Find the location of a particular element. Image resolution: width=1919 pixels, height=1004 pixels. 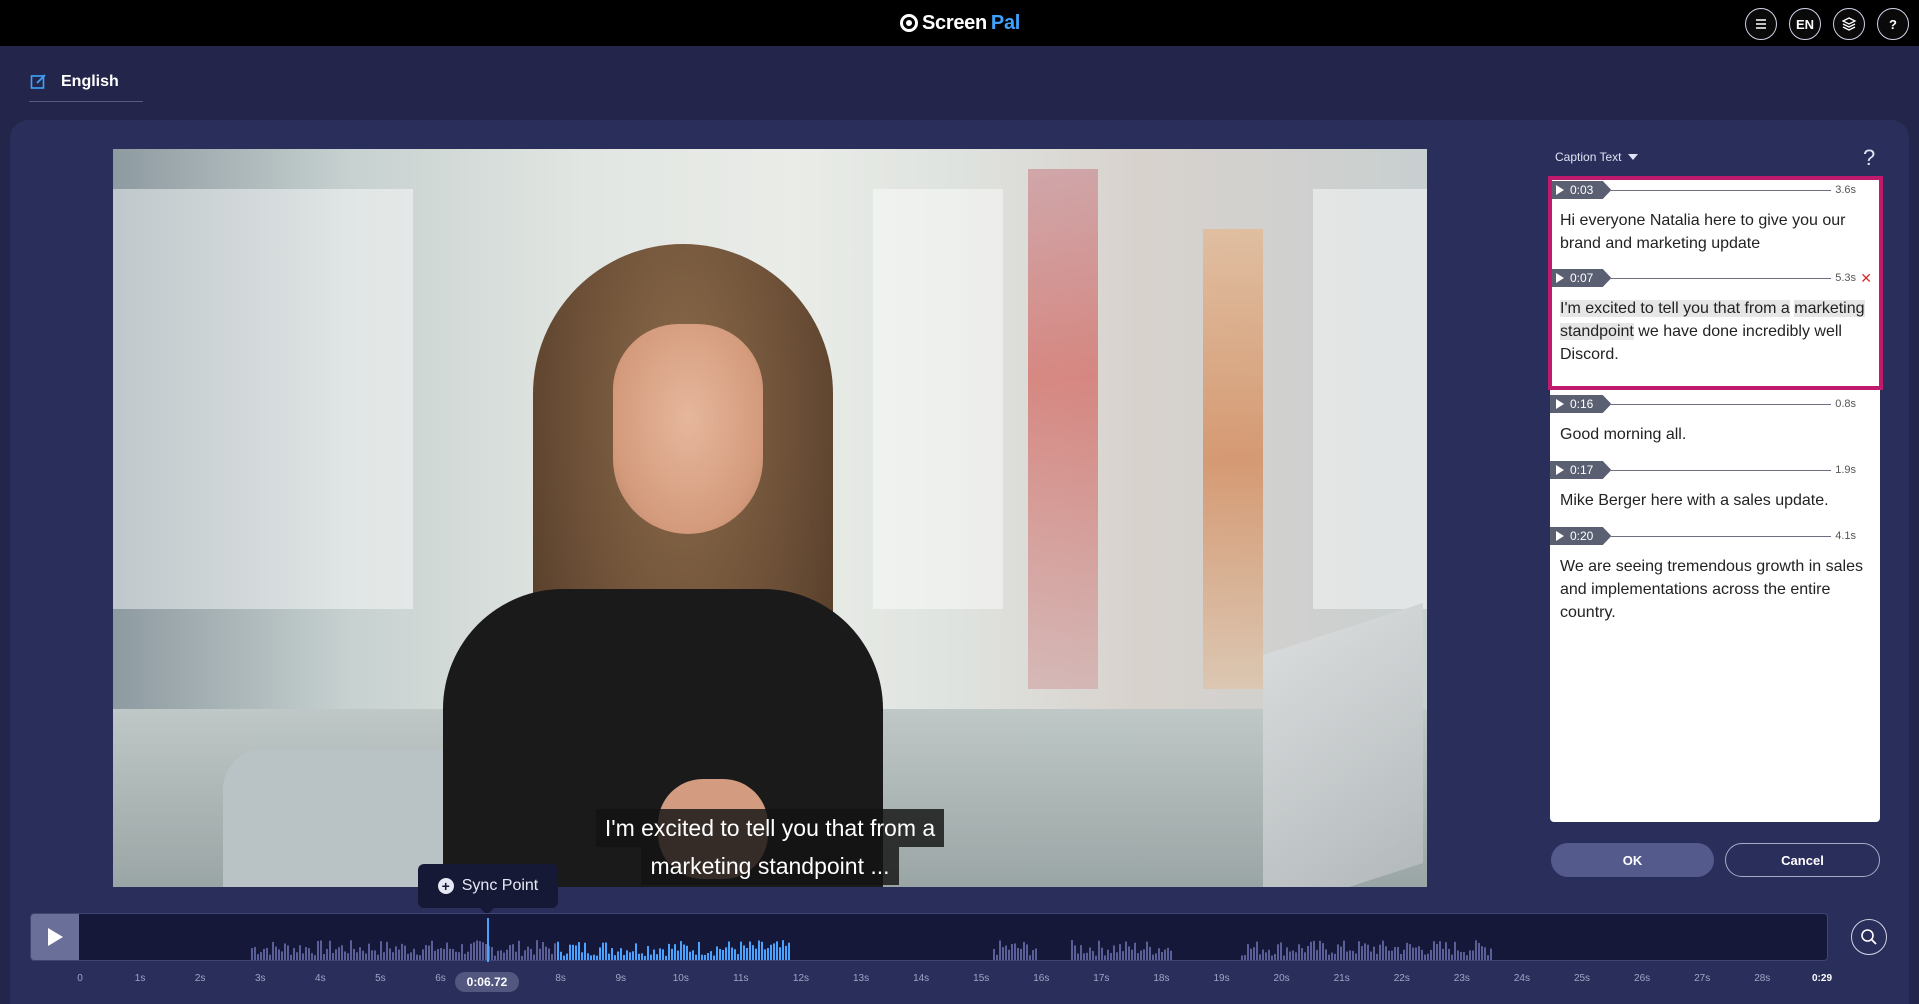

tab-english: English is located at coordinates (86, 86).